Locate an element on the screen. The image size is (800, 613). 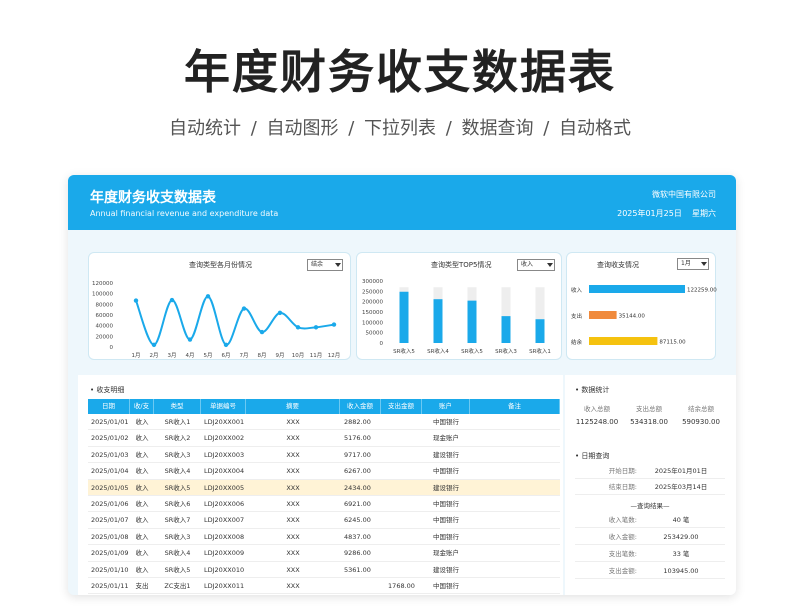
table-cell: 2025/01/02 is located at coordinates (109, 437).